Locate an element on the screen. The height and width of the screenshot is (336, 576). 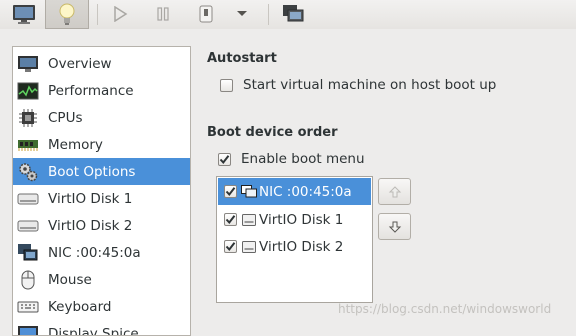
sidebar-item-label: Memory is located at coordinates (75, 145).